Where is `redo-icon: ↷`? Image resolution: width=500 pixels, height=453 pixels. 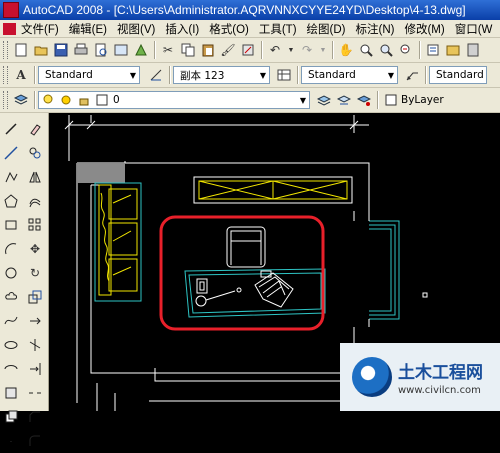
redo-icon: ↷ is located at coordinates (307, 50).